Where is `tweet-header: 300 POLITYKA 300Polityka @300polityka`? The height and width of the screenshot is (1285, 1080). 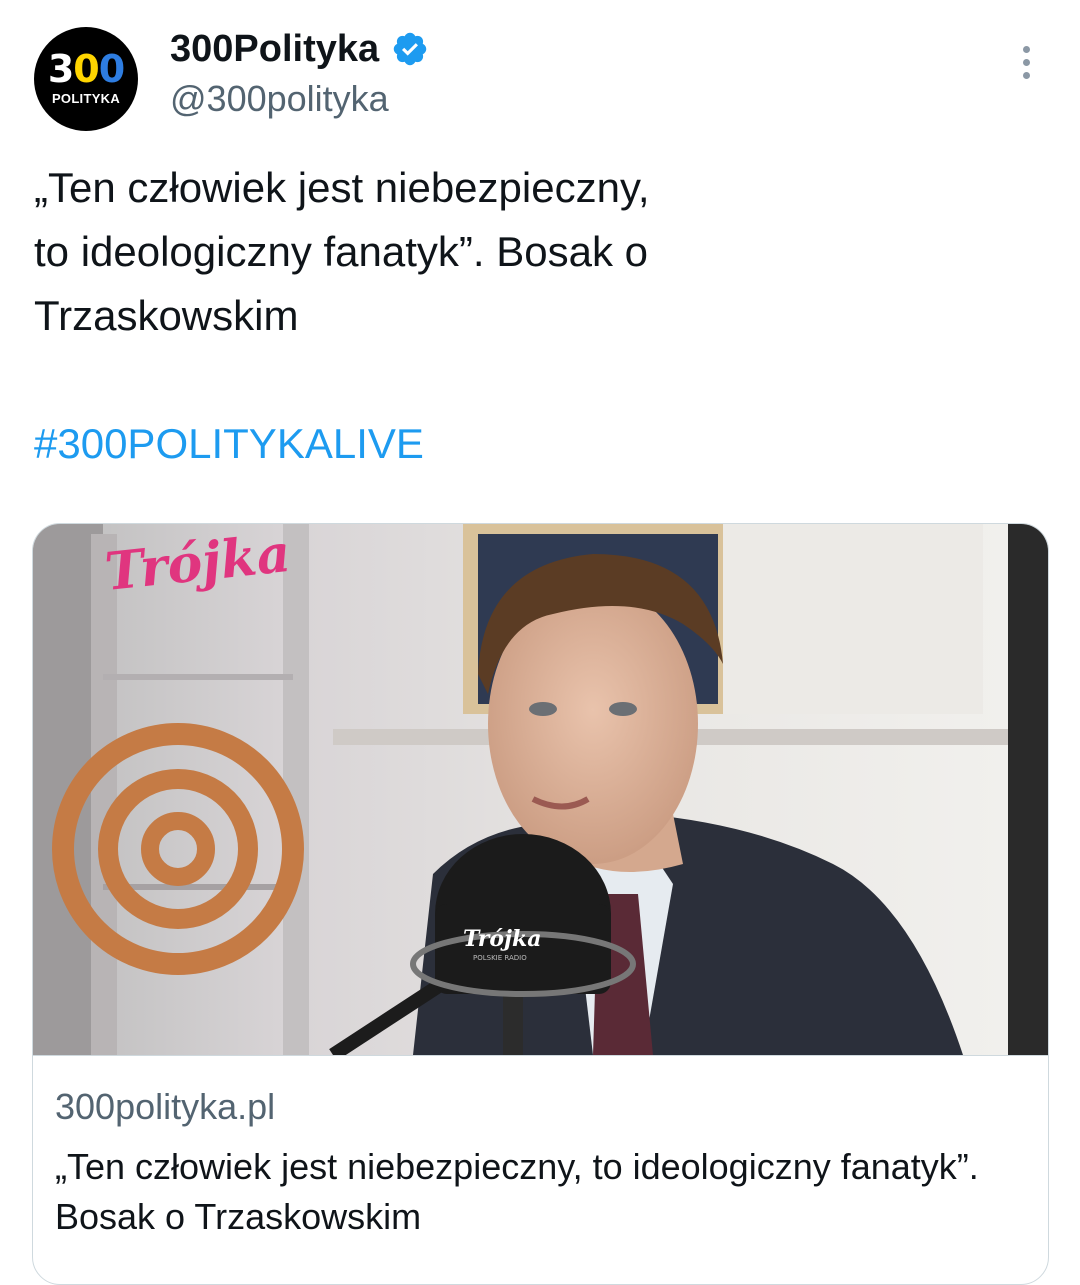
tweet-header: 300 POLITYKA 300Polityka @300polityka is located at coordinates (540, 70).